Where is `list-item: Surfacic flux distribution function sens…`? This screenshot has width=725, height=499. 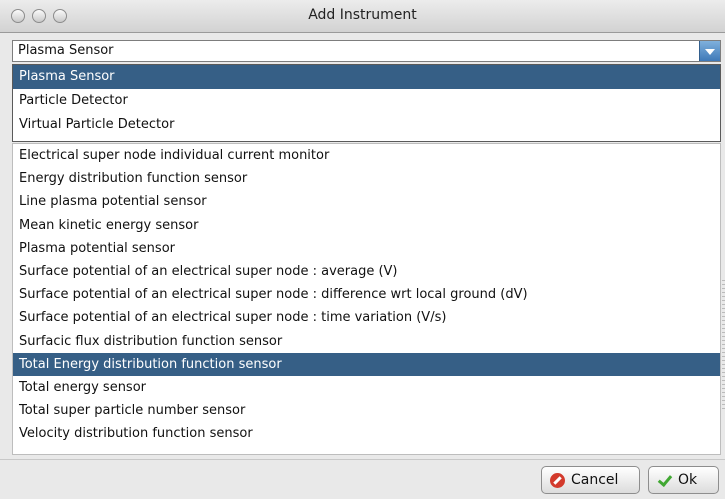 list-item: Surfacic flux distribution function sens… is located at coordinates (366, 341).